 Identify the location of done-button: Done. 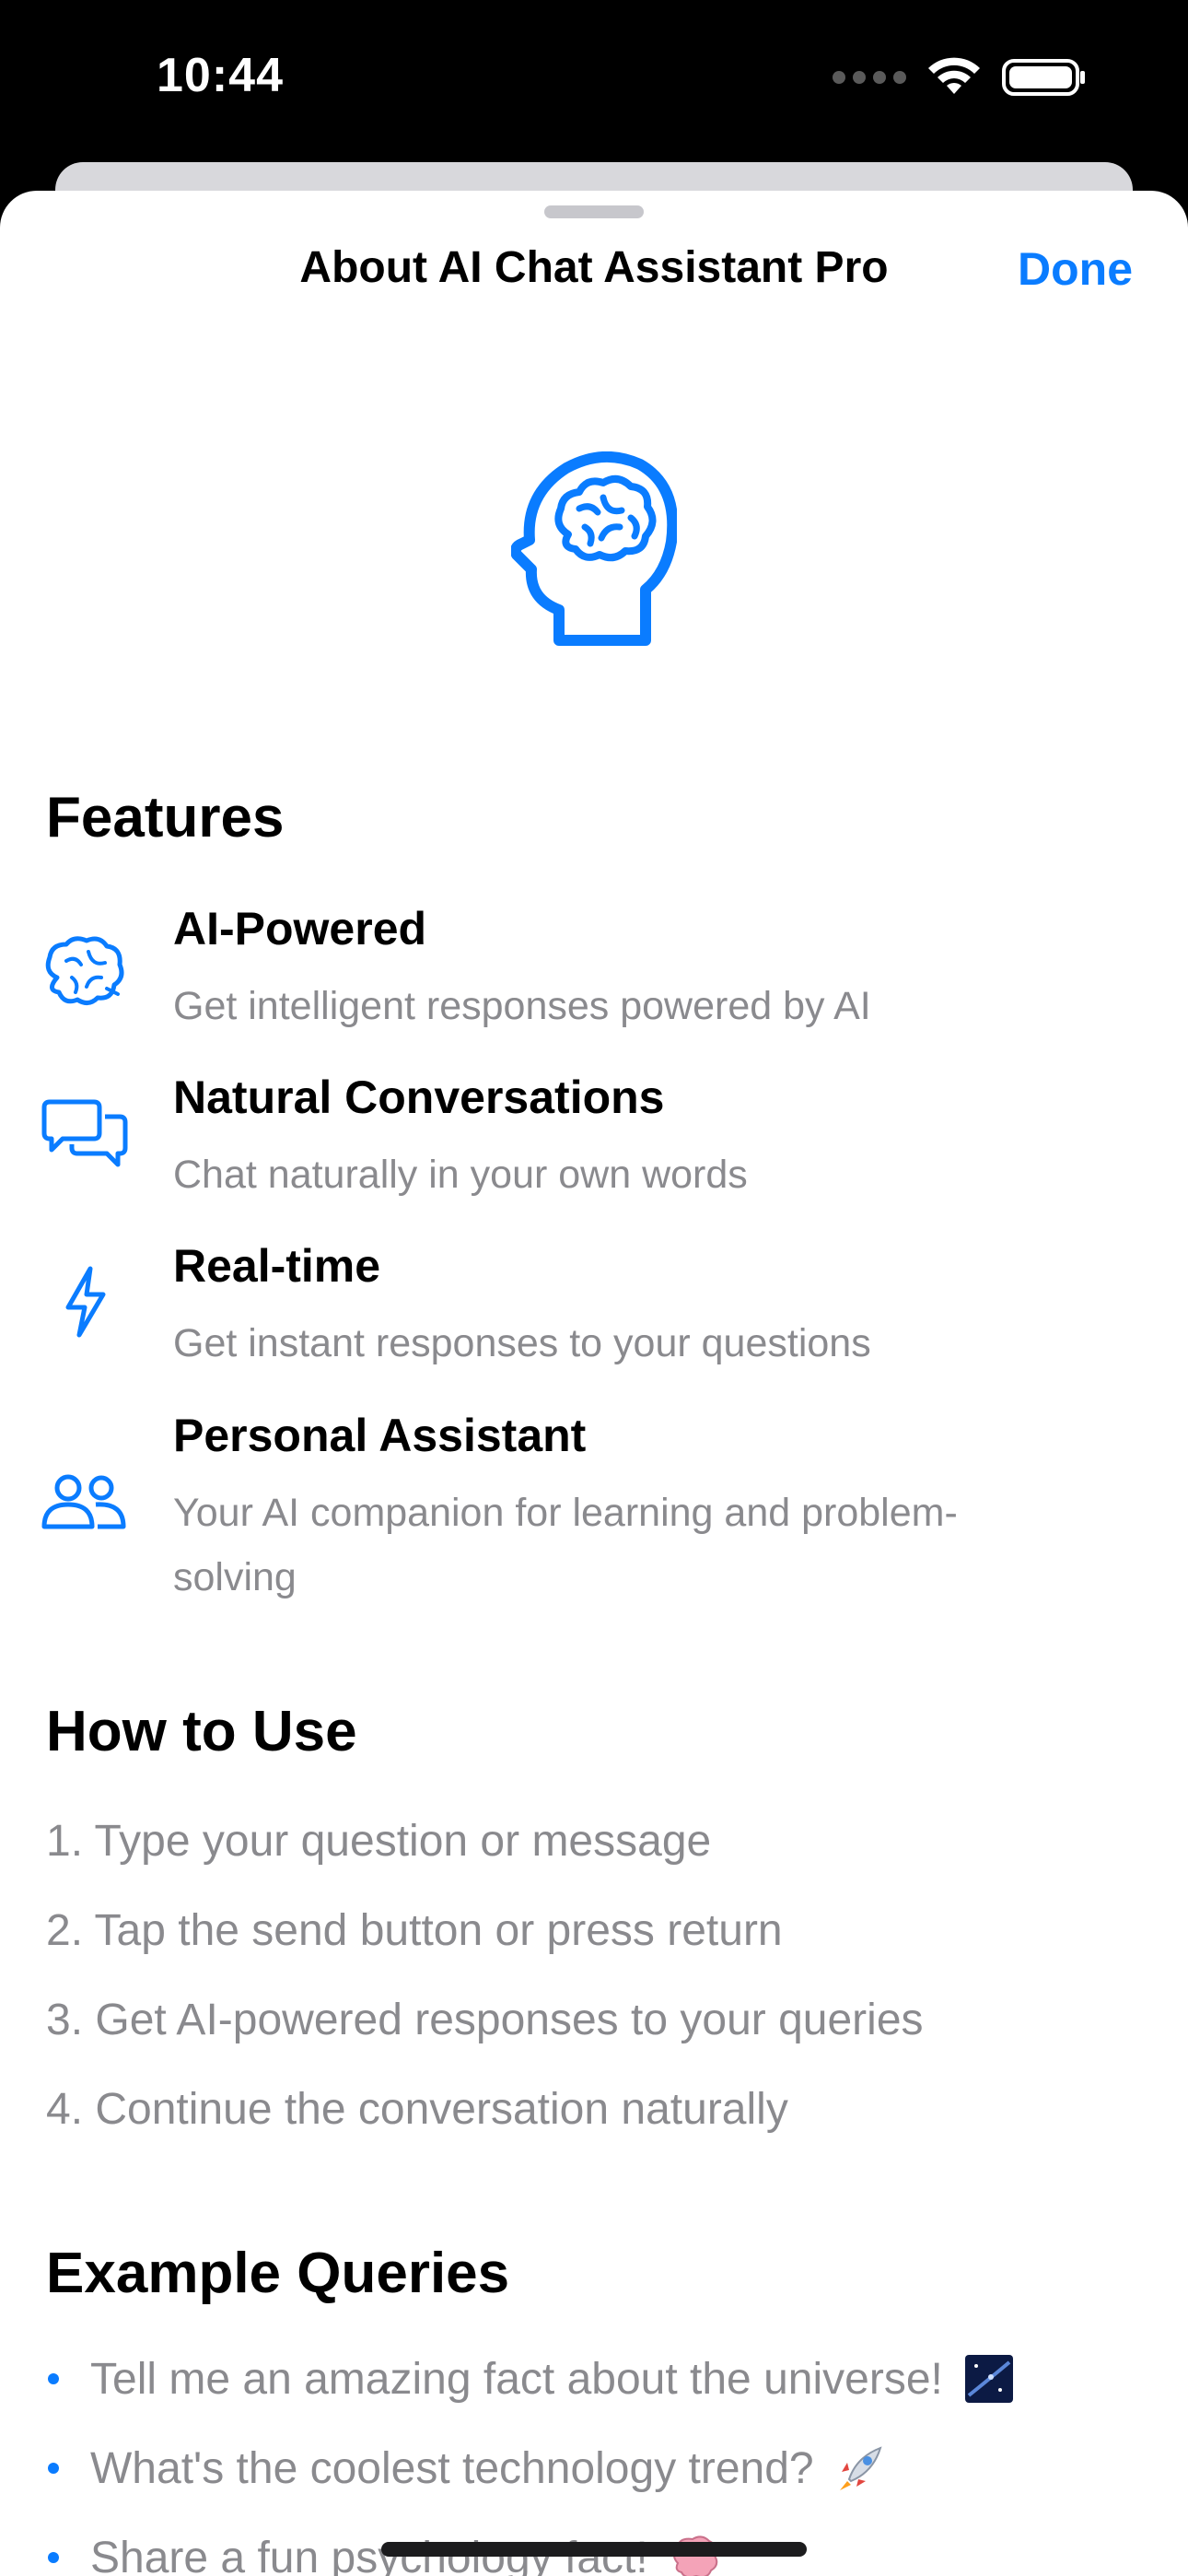
(1075, 269).